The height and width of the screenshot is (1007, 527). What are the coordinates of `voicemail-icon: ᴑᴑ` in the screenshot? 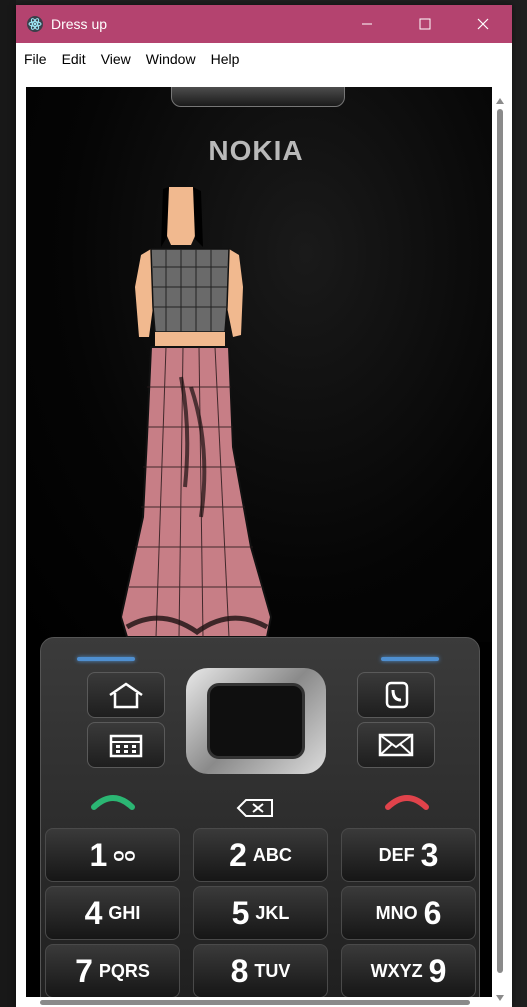 It's located at (124, 854).